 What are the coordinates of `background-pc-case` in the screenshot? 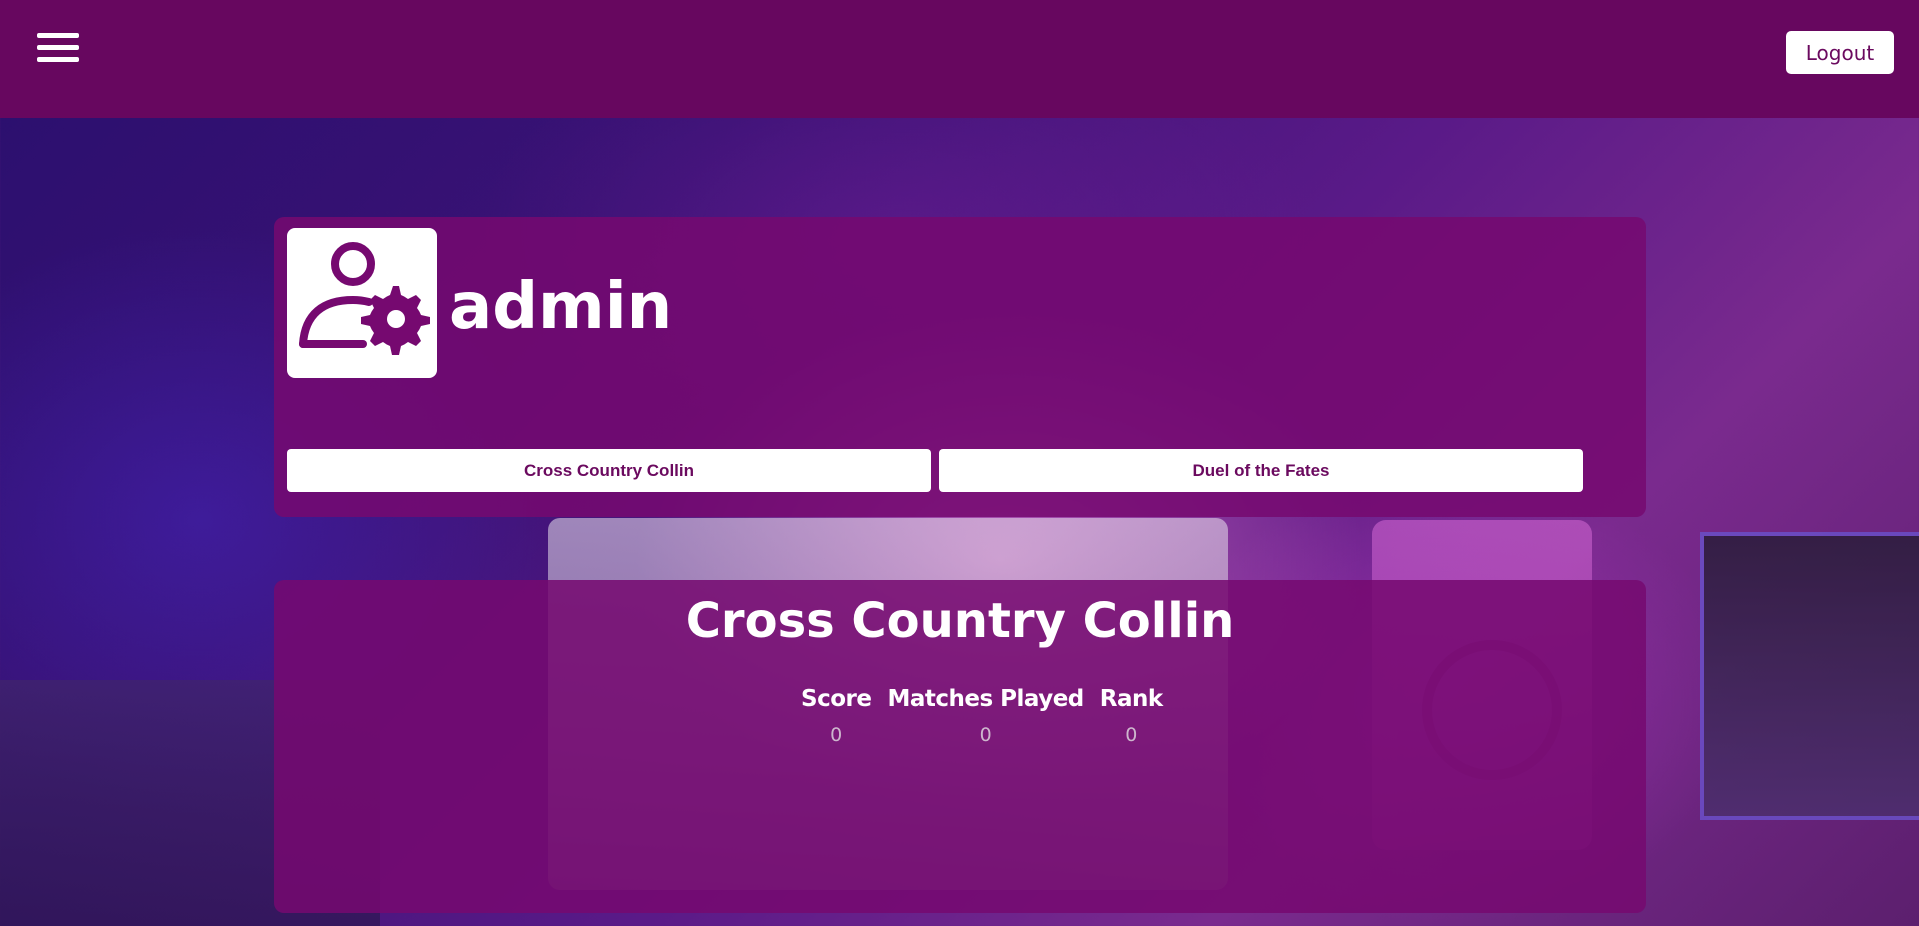 It's located at (1809, 676).